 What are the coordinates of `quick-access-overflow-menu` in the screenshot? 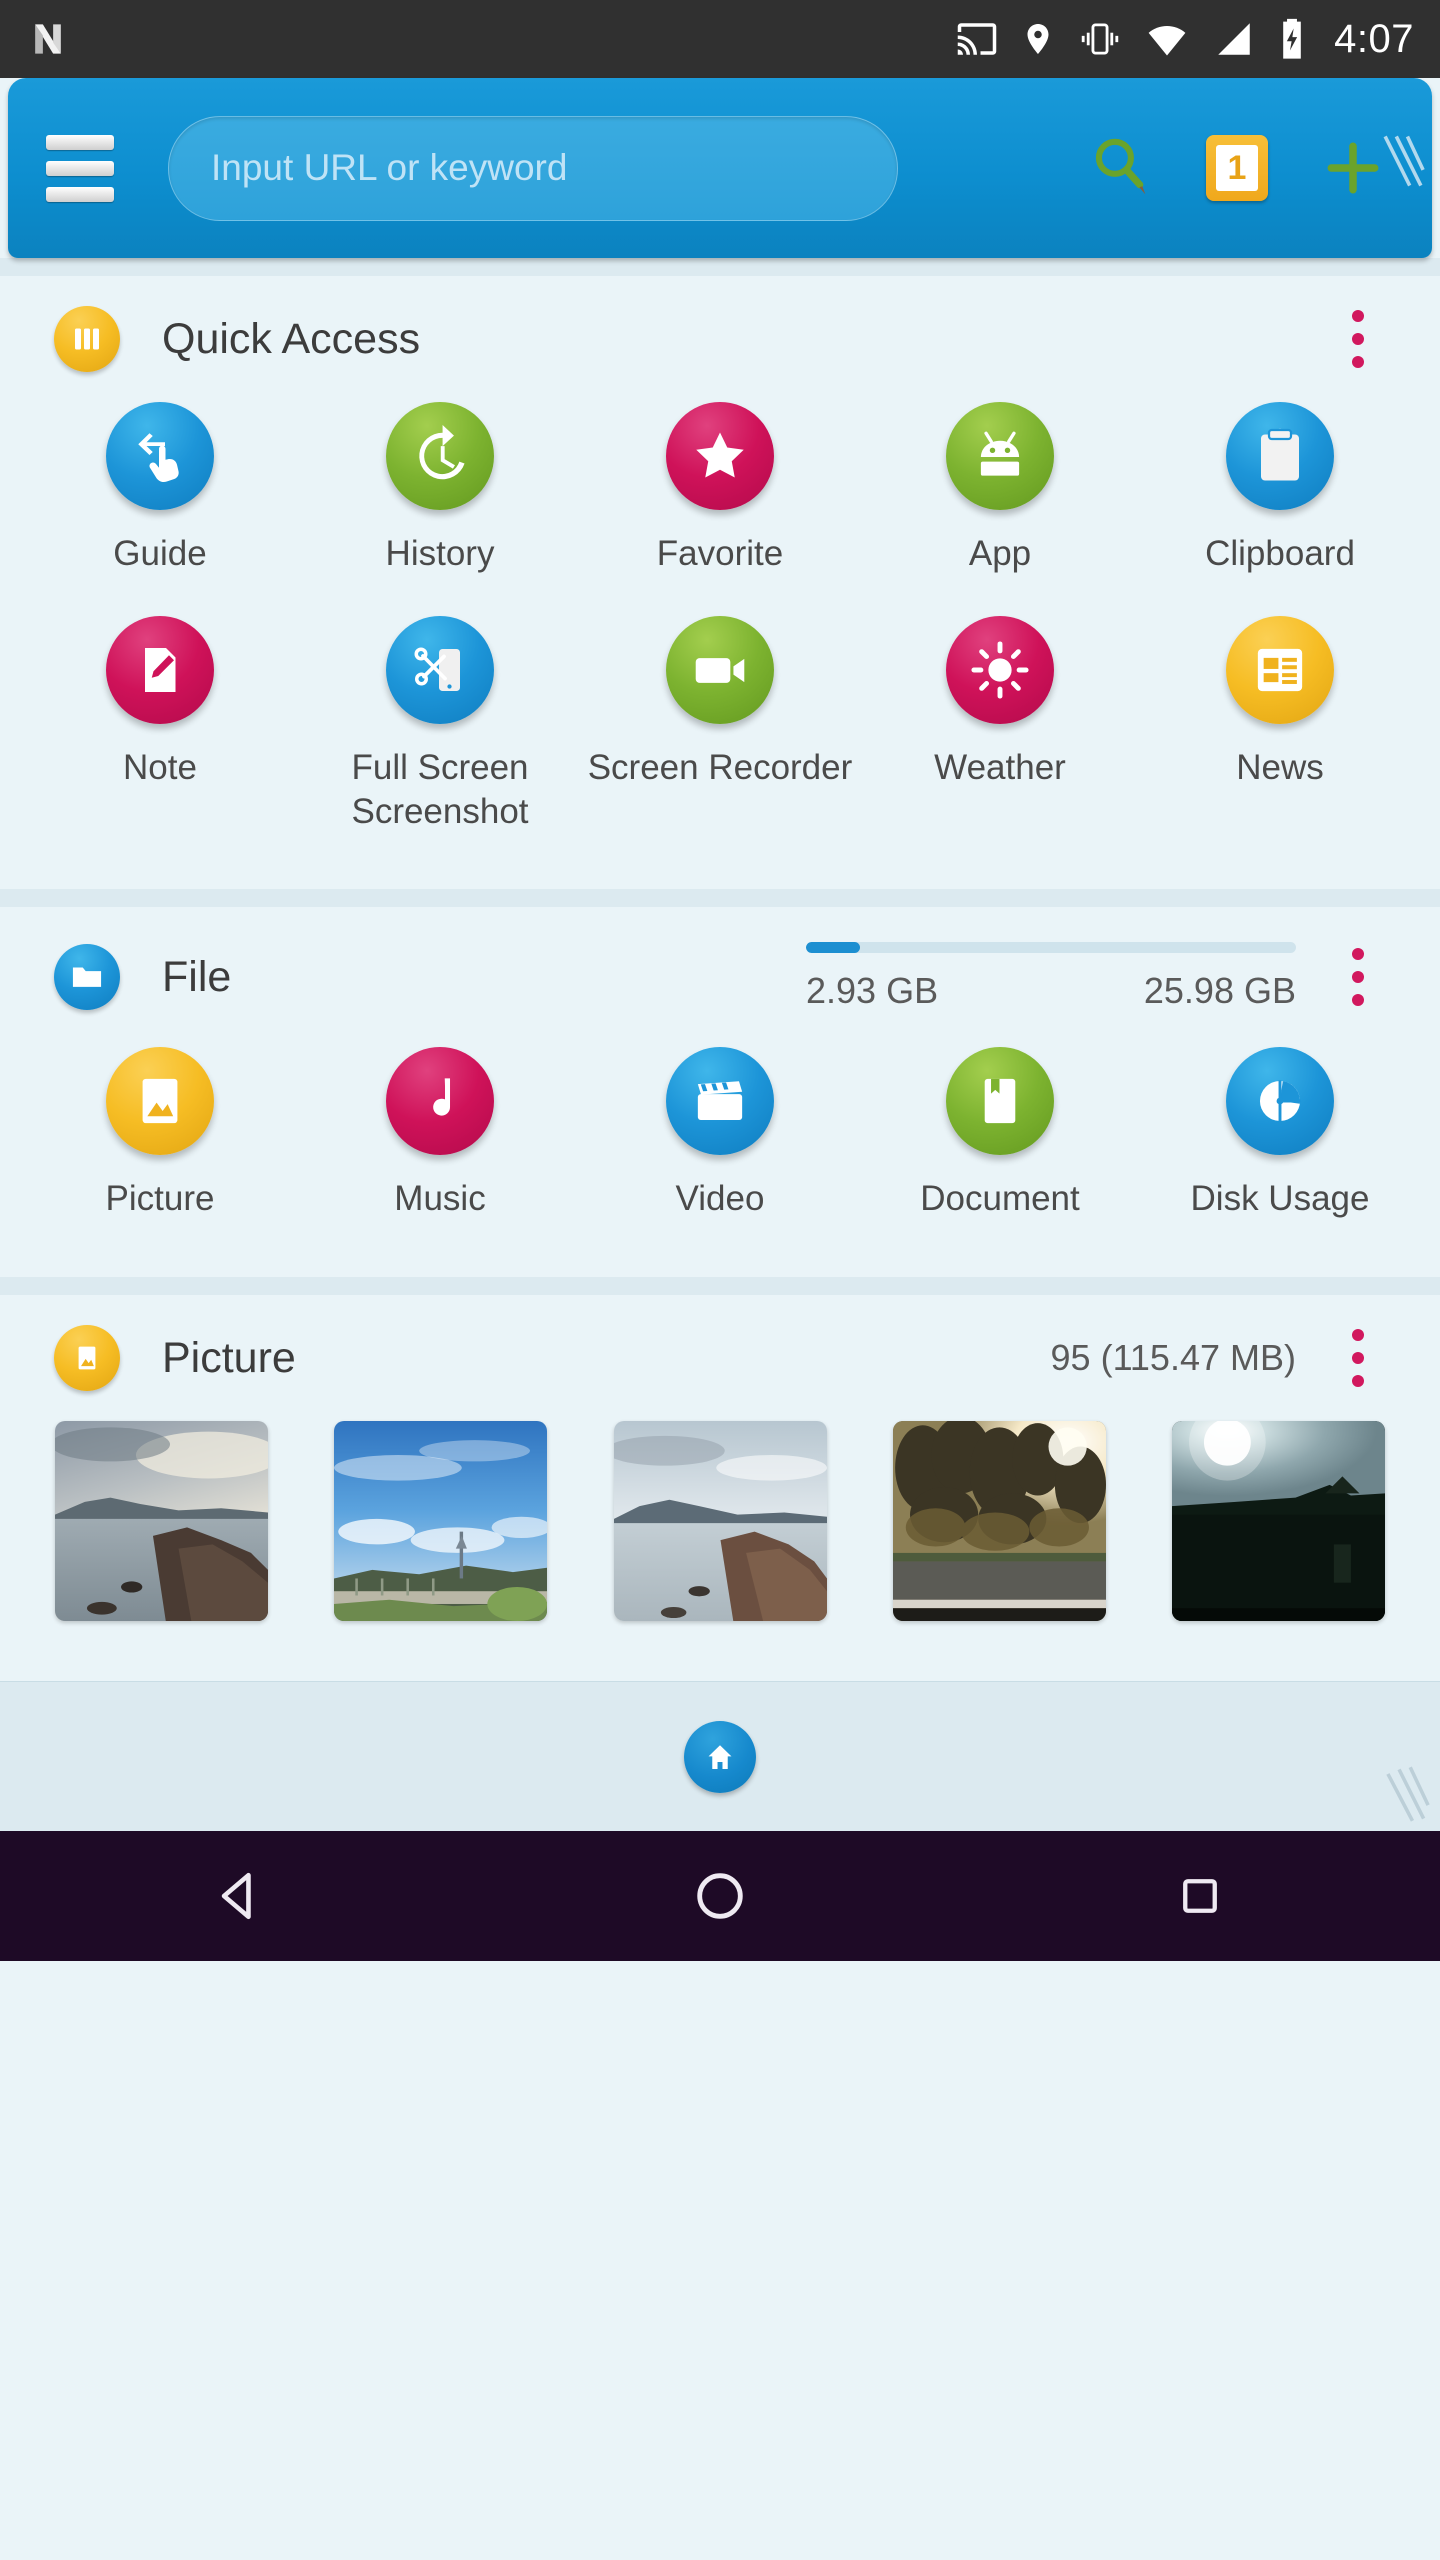 It's located at (1358, 339).